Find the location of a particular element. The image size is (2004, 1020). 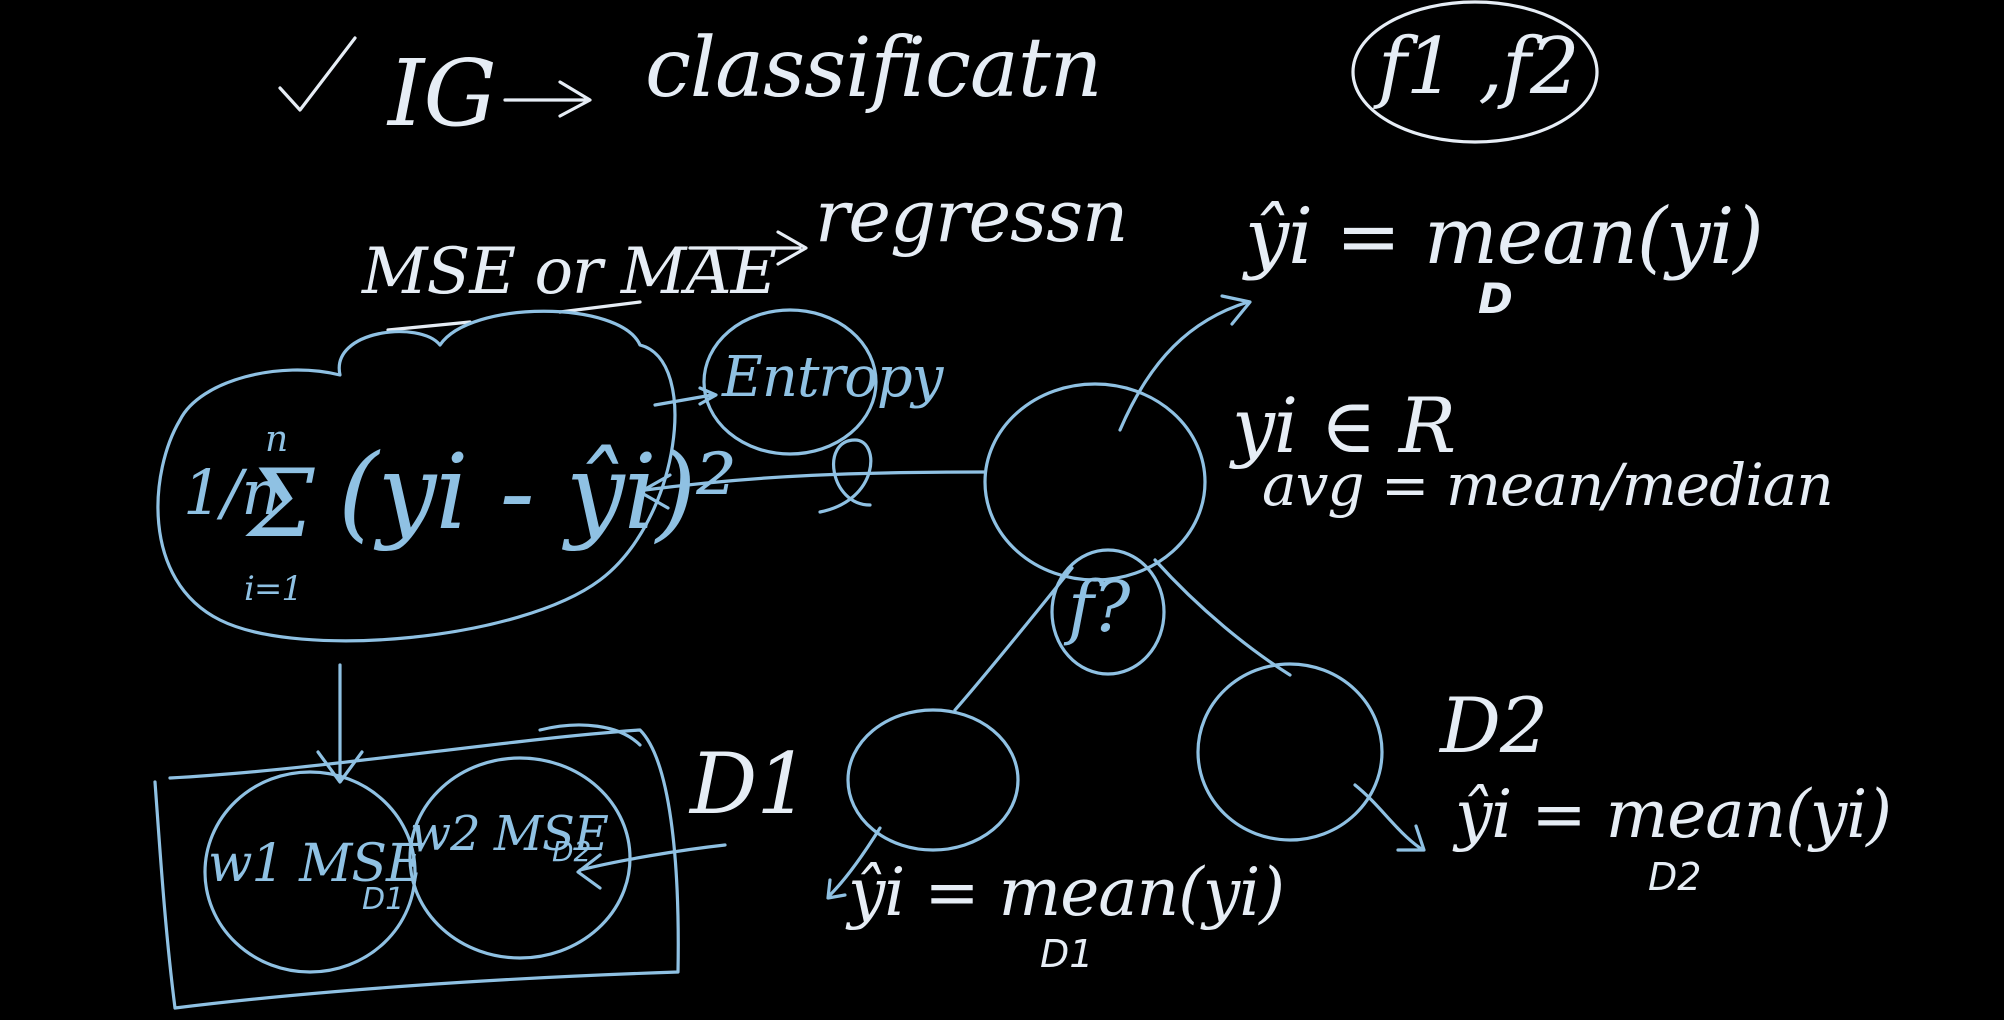

regression-label: regressn is located at coordinates (971, 216).